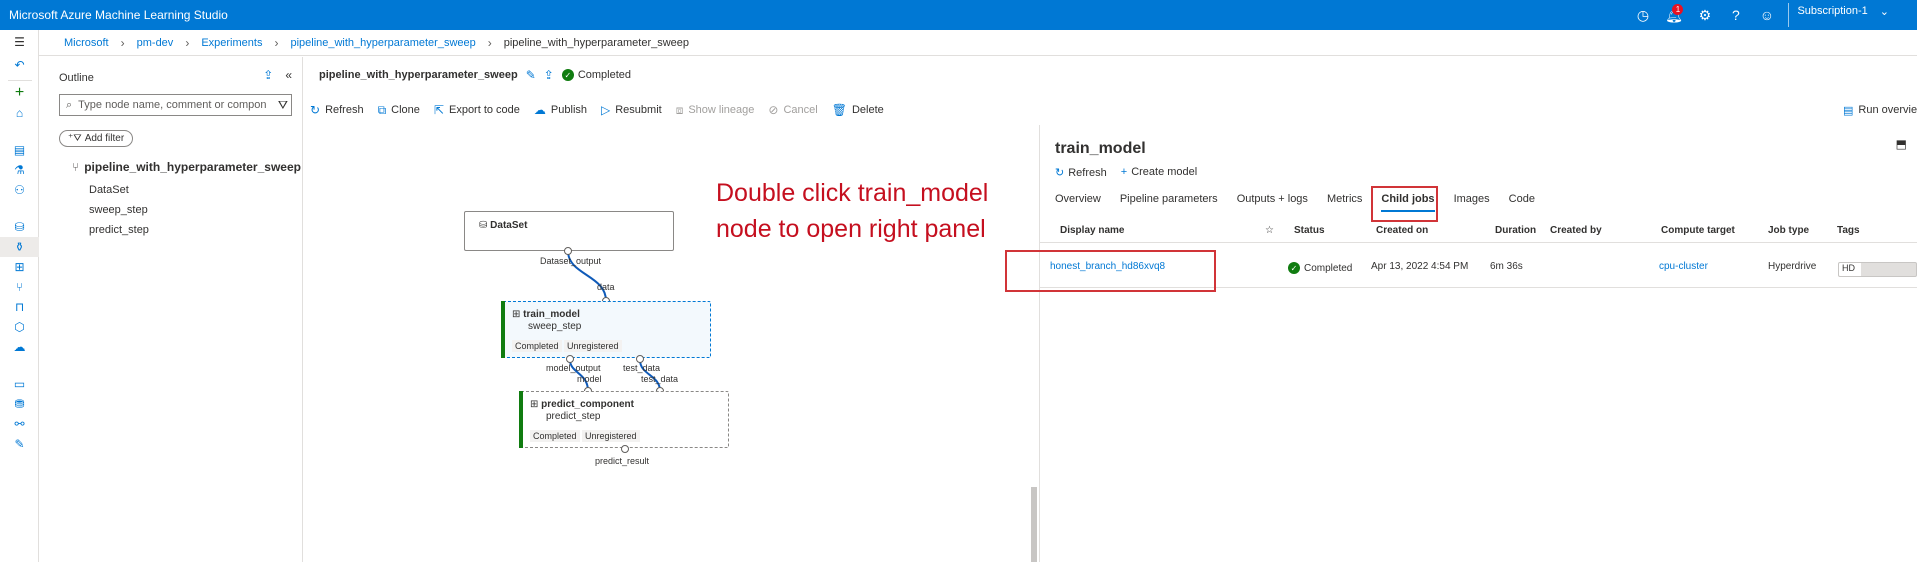  What do you see at coordinates (19, 444) in the screenshot?
I see `labeling-icon: ✎` at bounding box center [19, 444].